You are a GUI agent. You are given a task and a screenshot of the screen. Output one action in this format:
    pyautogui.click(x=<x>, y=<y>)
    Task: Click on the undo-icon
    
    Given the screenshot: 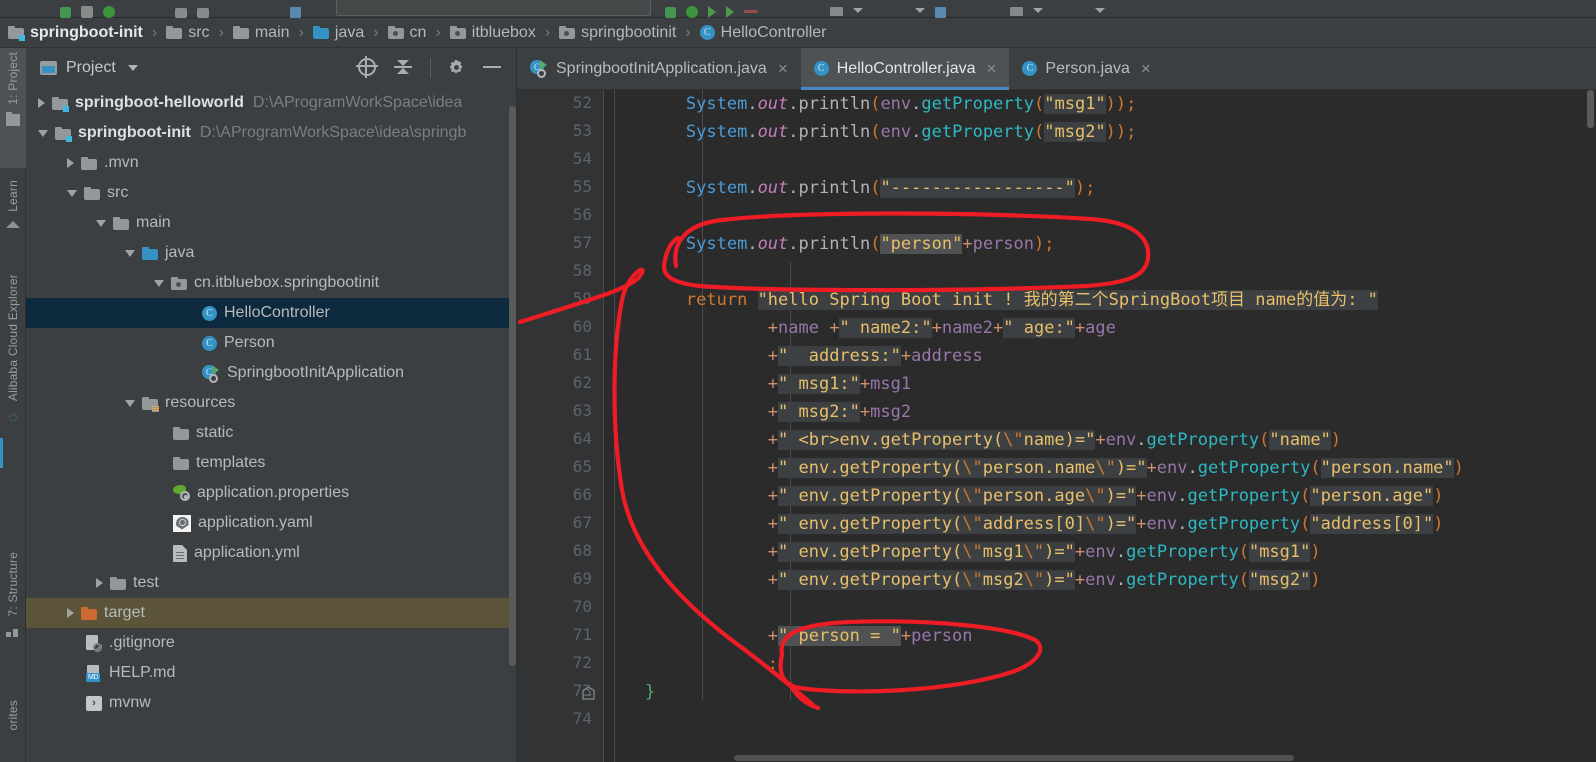 What is the action you would take?
    pyautogui.click(x=181, y=13)
    